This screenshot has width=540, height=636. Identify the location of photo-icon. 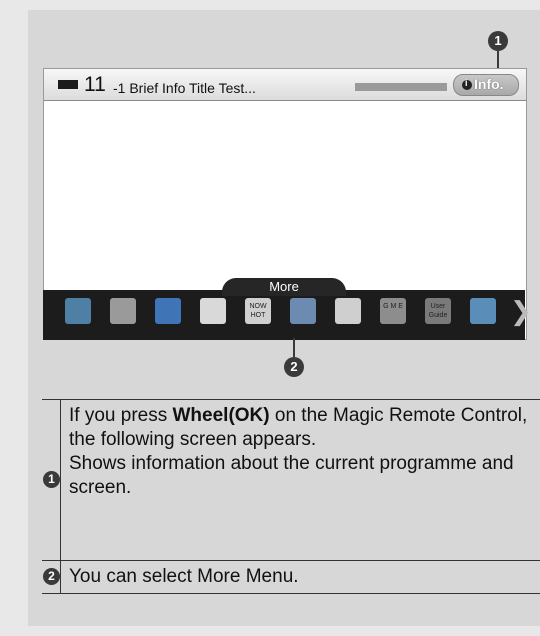
(483, 311).